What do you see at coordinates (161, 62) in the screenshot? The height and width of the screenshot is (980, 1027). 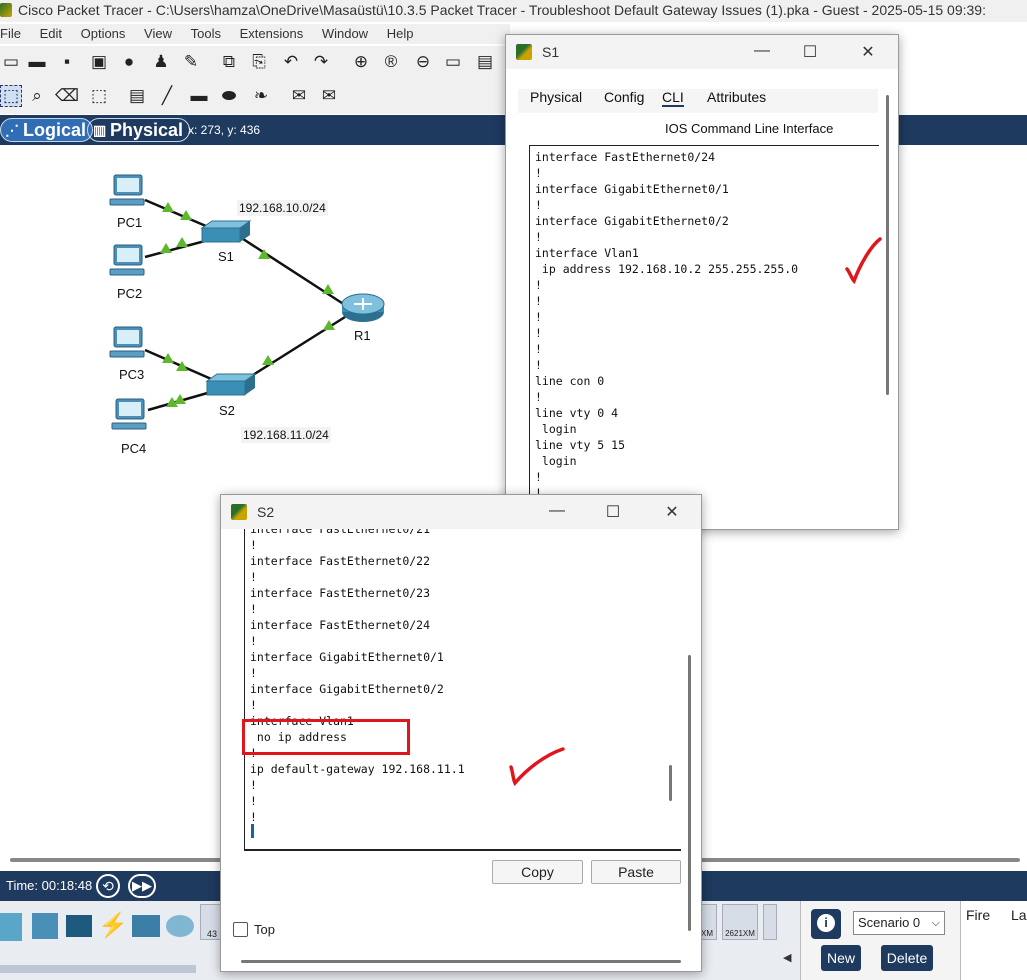 I see `wizard-icon: ♟` at bounding box center [161, 62].